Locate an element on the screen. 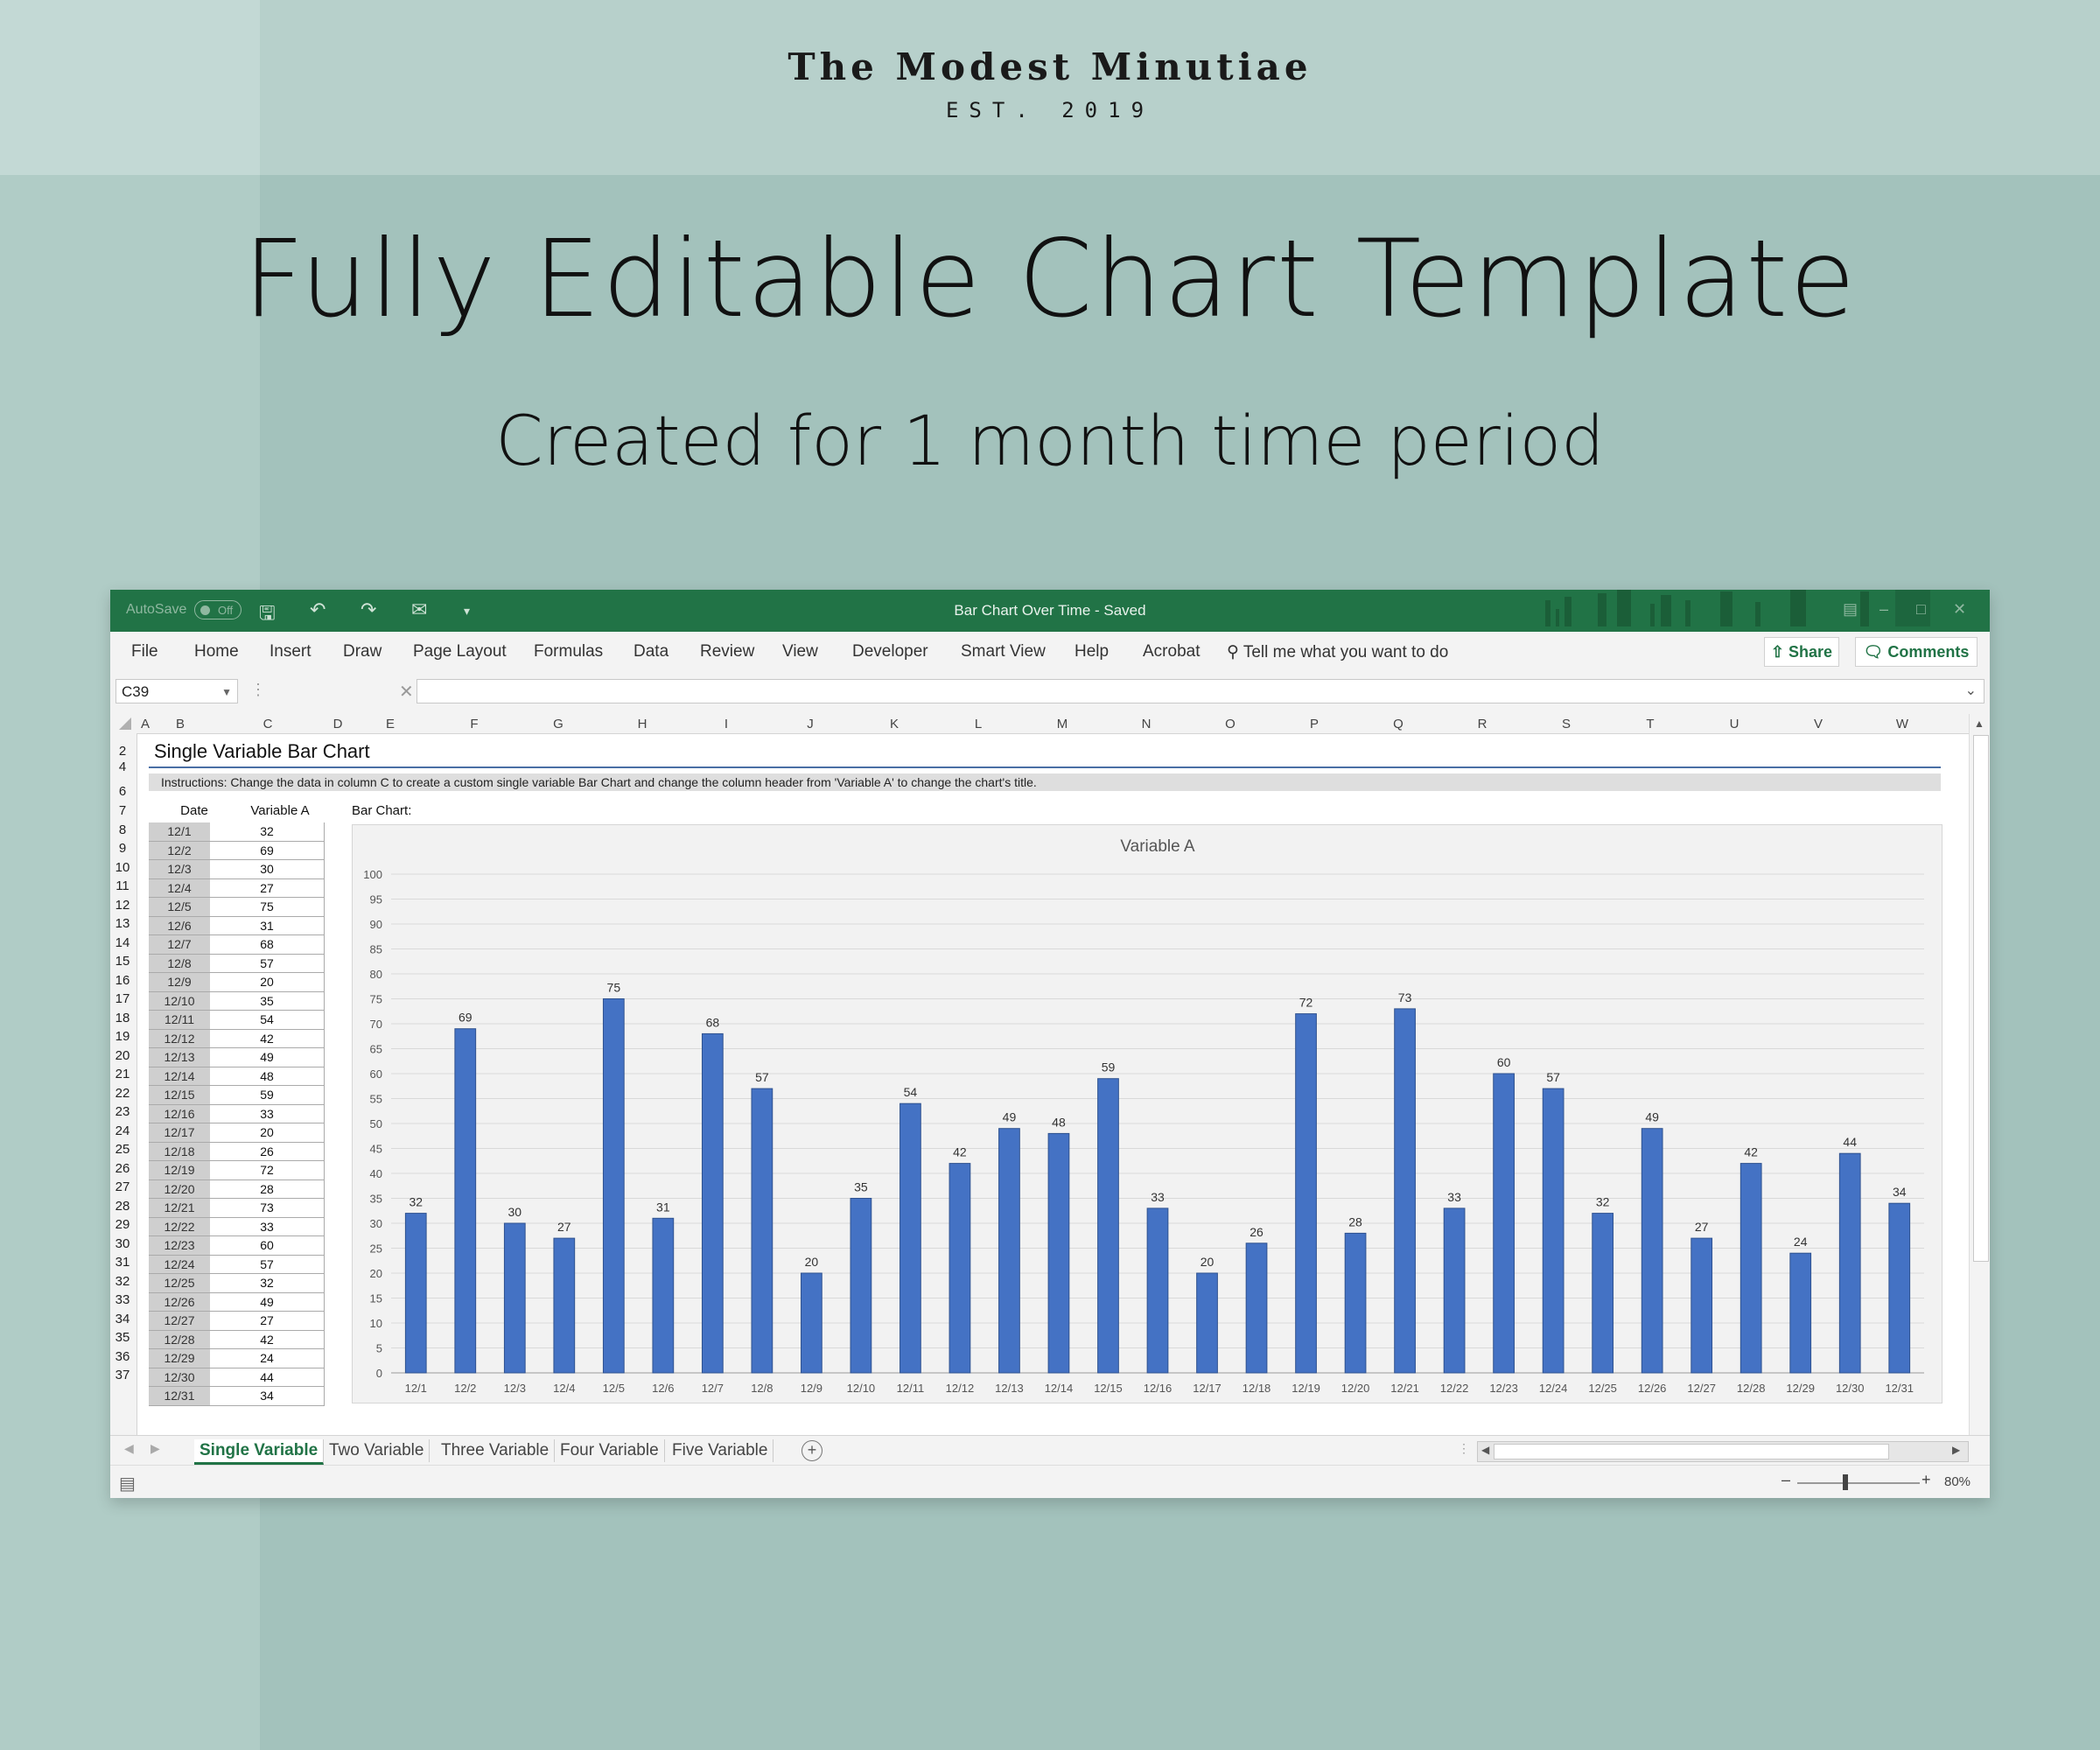 This screenshot has width=2100, height=1750. formula-input: ⌄ is located at coordinates (1200, 691).